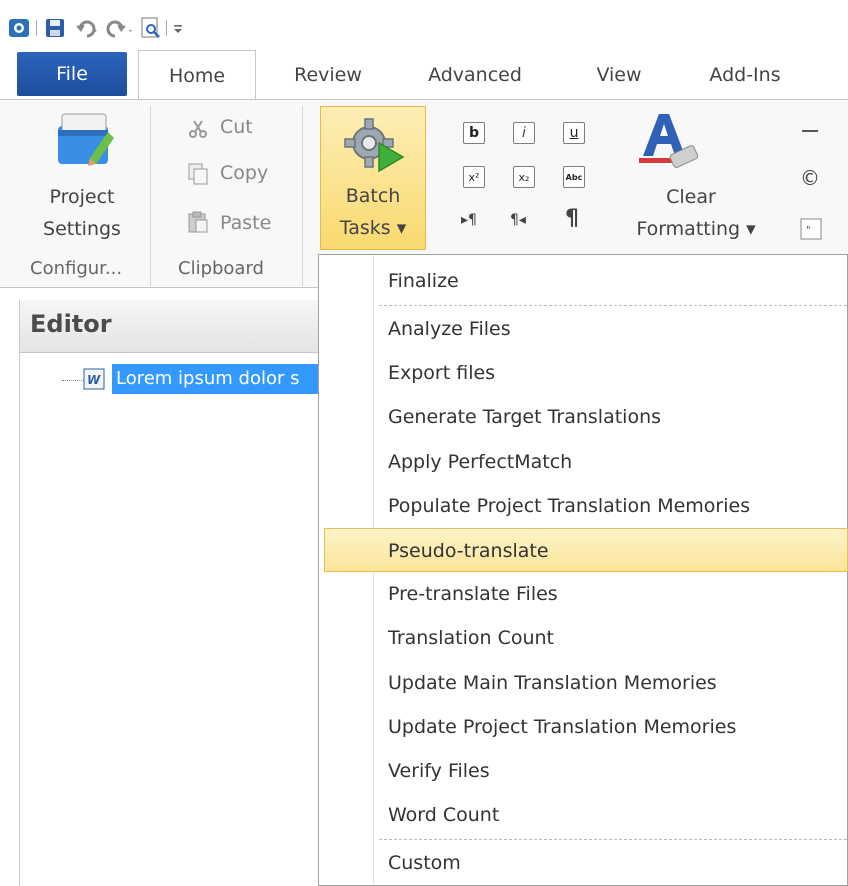 This screenshot has height=886, width=848. I want to click on paste-icon, so click(198, 222).